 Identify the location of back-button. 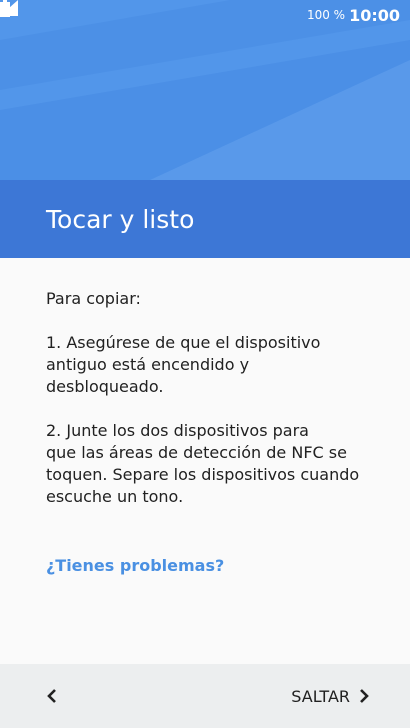
(52, 696).